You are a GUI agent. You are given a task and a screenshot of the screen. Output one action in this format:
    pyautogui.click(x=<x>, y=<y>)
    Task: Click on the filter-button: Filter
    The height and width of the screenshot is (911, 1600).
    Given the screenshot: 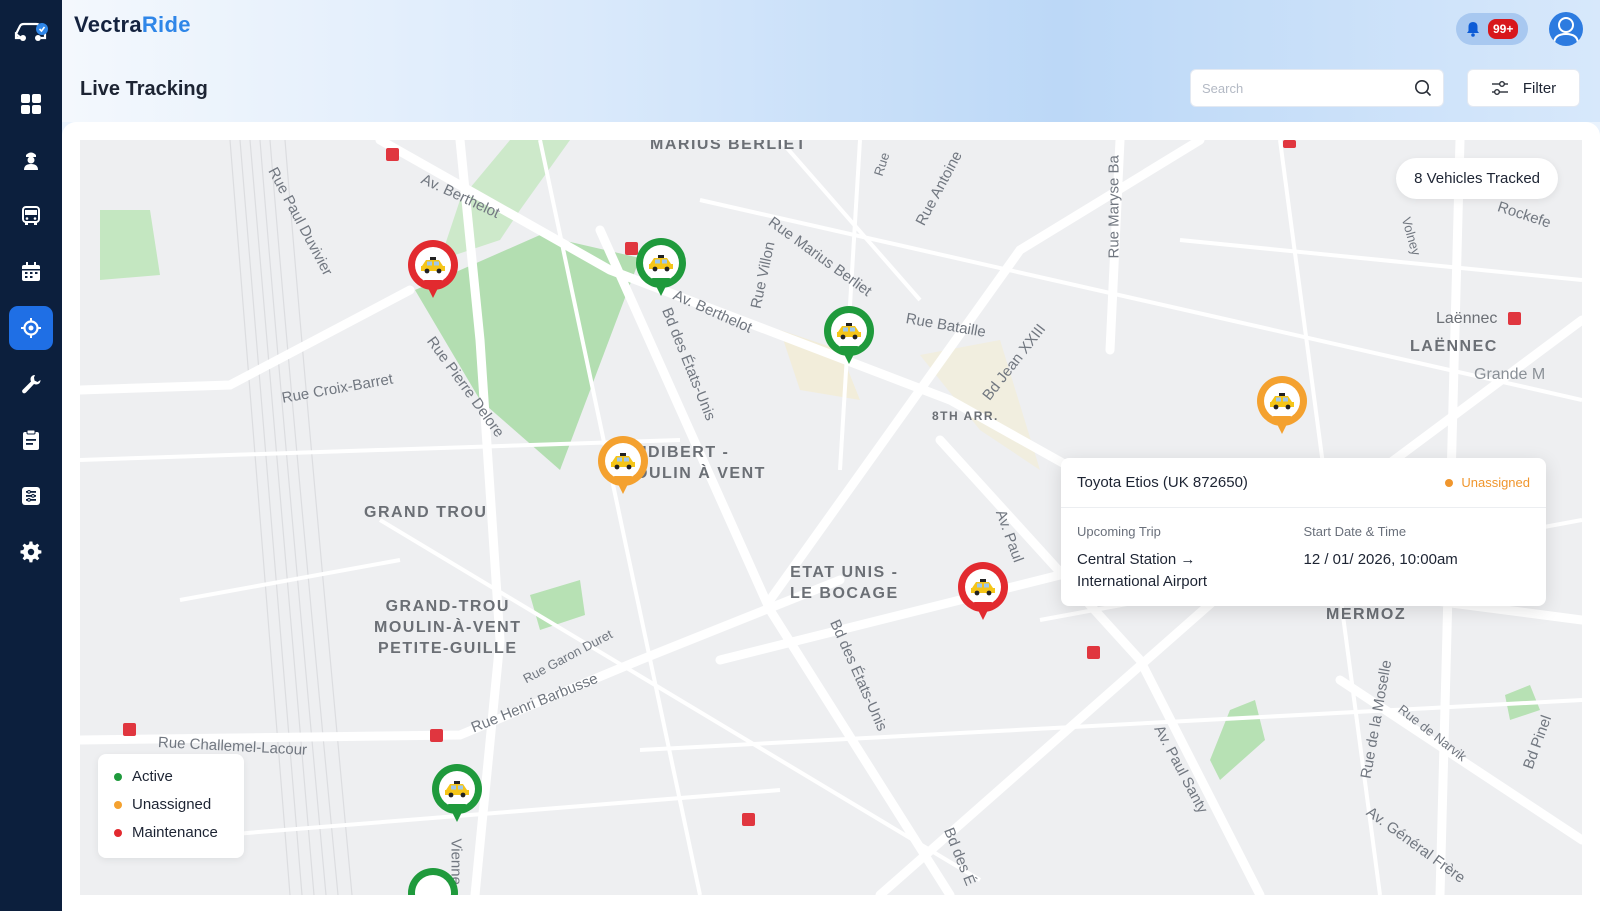 What is the action you would take?
    pyautogui.click(x=1523, y=88)
    